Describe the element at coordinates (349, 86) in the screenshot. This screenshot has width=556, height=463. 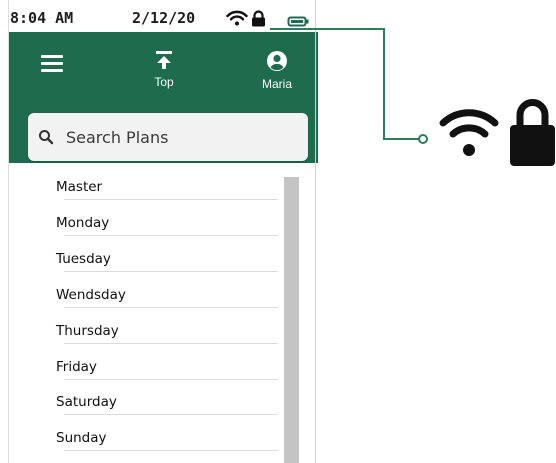
I see `callout-connector` at that location.